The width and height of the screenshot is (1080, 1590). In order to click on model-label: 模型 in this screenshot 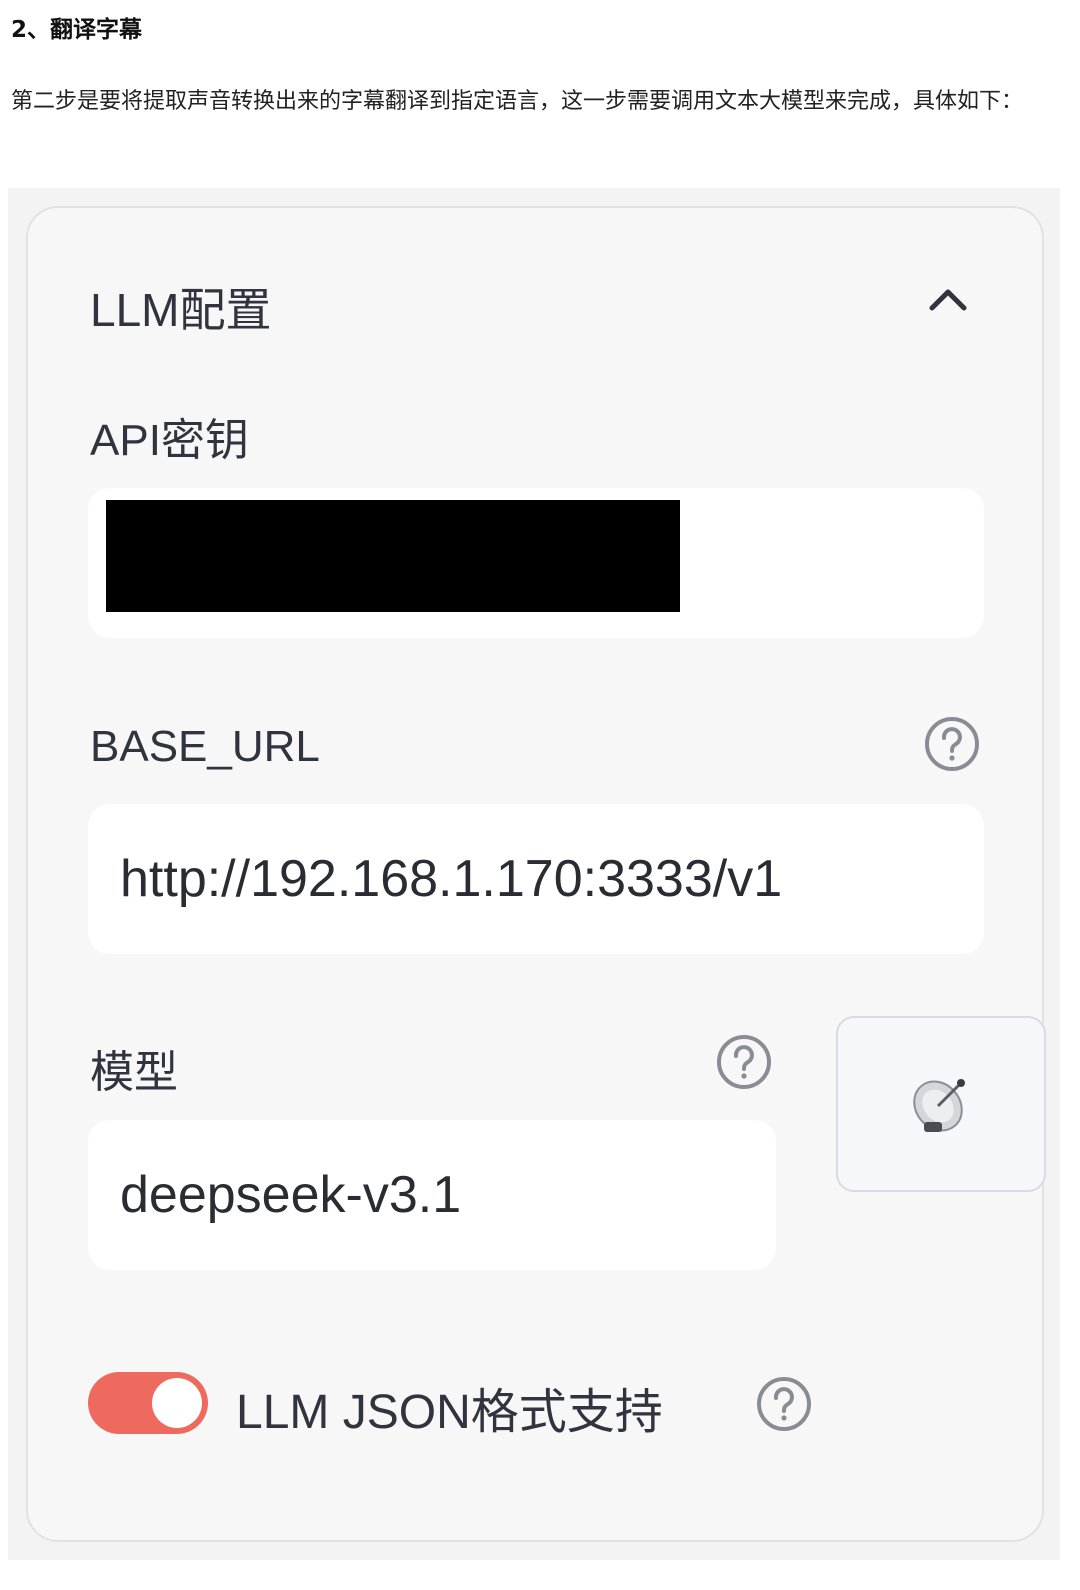, I will do `click(134, 1072)`.